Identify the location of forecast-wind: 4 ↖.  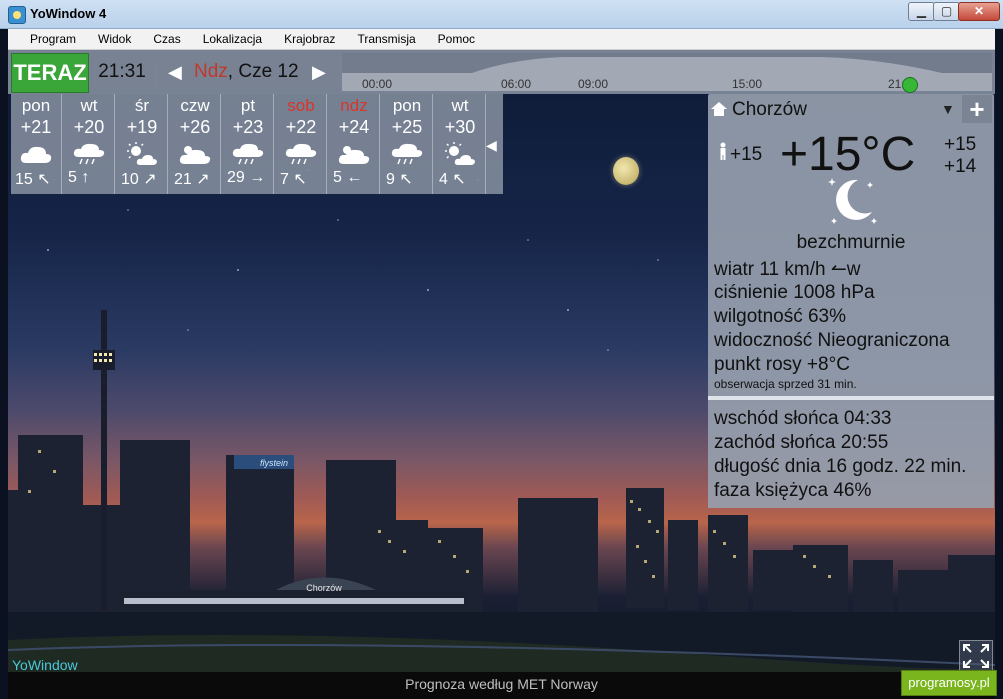
(452, 179).